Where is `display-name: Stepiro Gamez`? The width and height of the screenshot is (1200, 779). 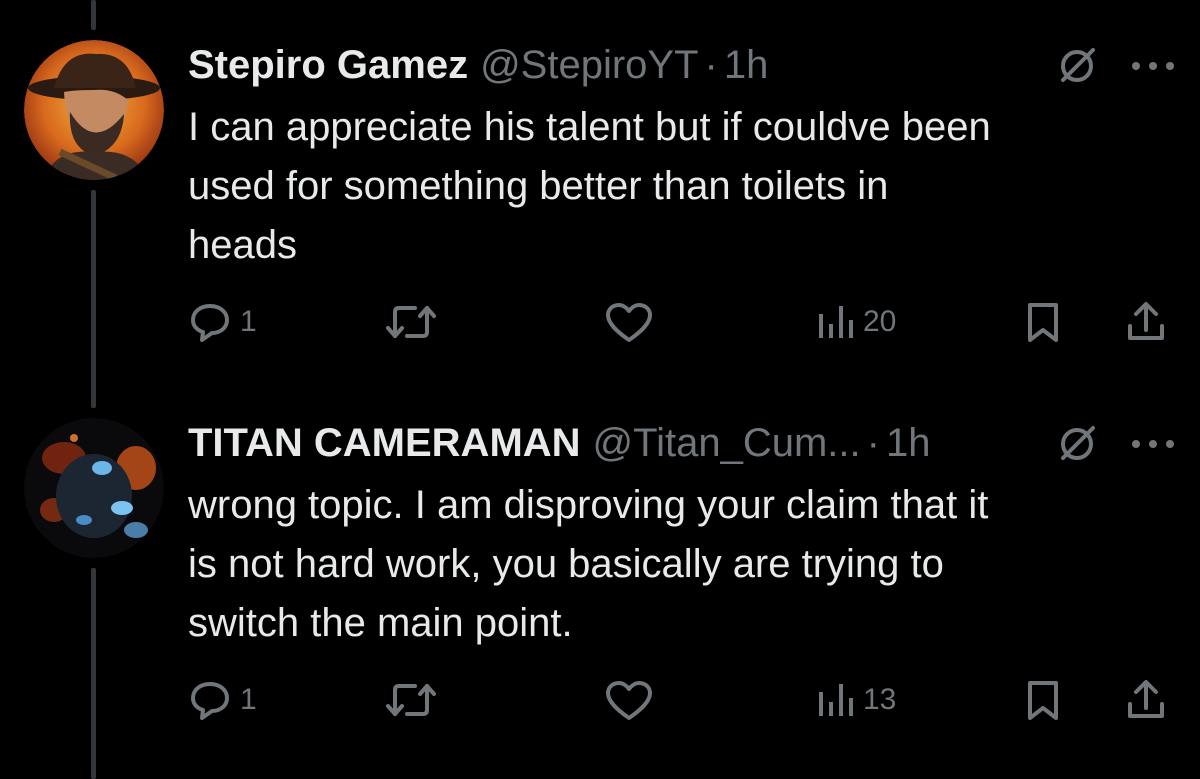
display-name: Stepiro Gamez is located at coordinates (328, 65).